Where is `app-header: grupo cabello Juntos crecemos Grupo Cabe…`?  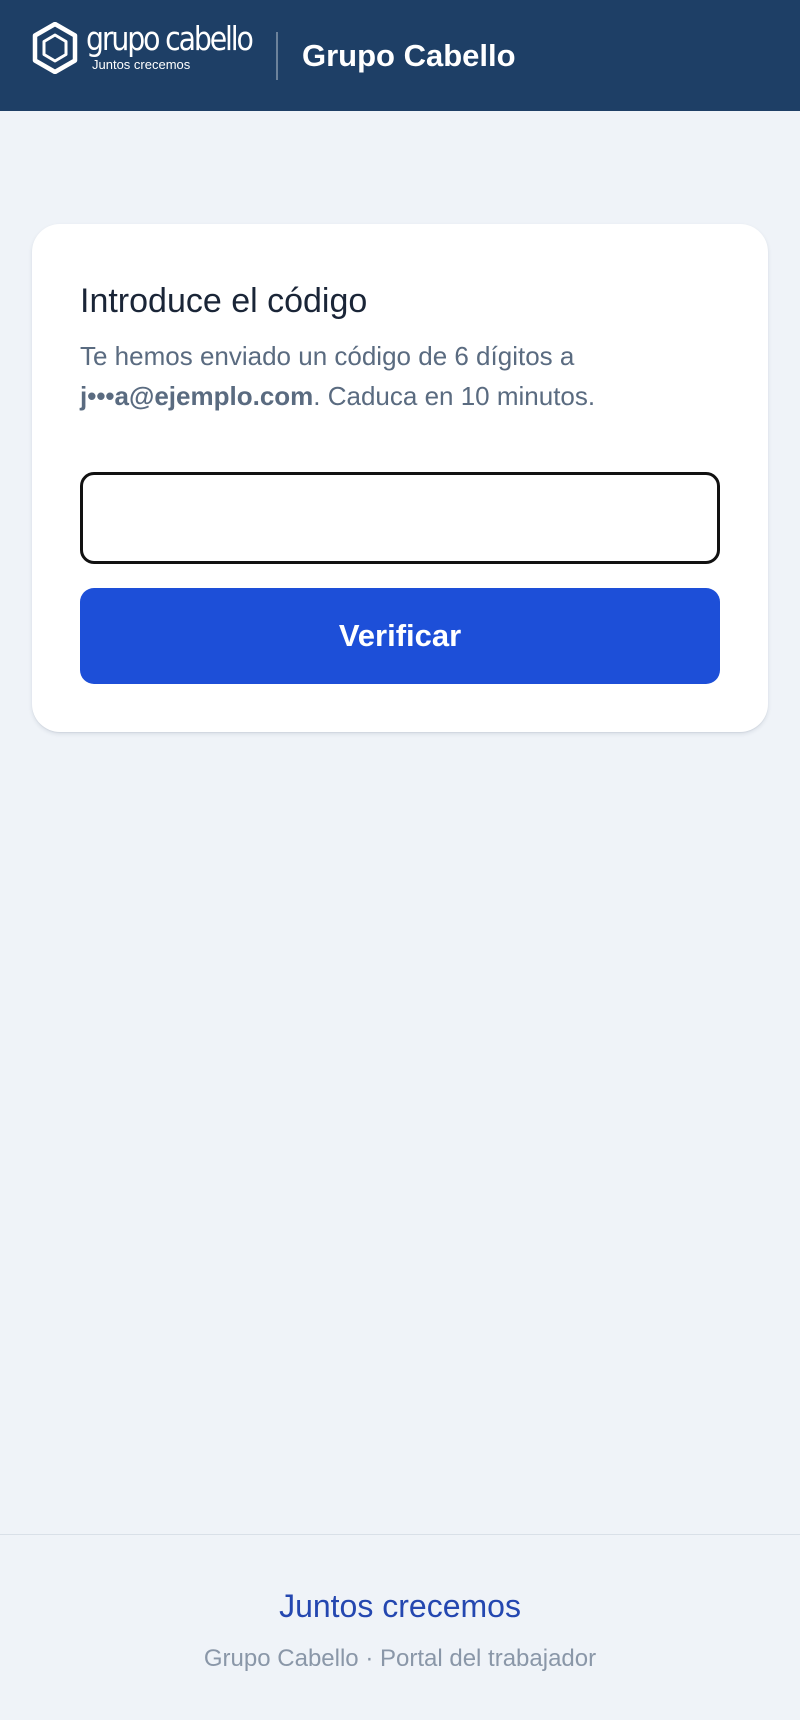
app-header: grupo cabello Juntos crecemos Grupo Cabe… is located at coordinates (400, 55).